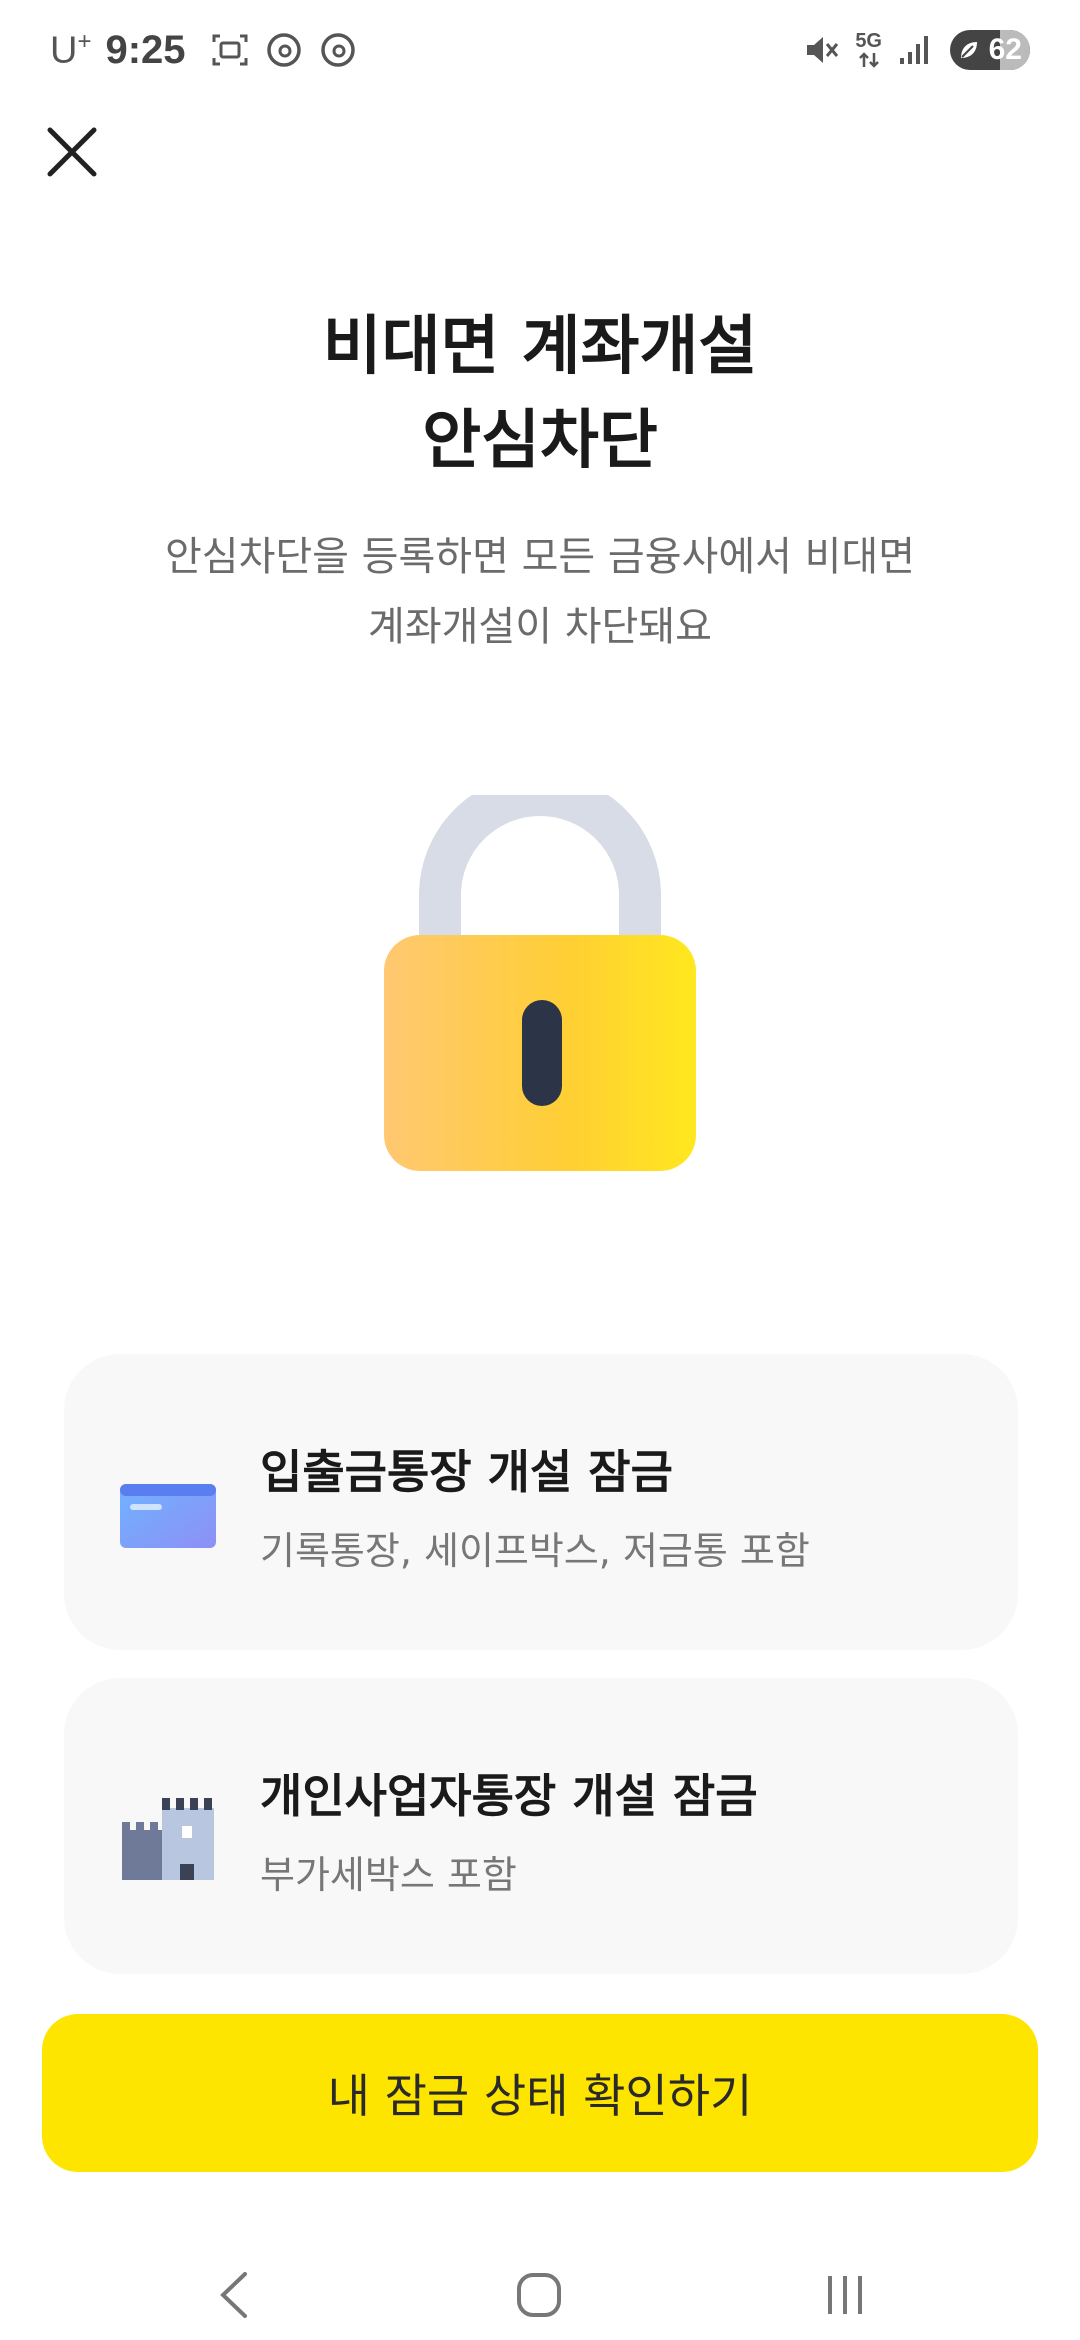  Describe the element at coordinates (540, 347) in the screenshot. I see `title-line-1: 비대면 계좌개설` at that location.